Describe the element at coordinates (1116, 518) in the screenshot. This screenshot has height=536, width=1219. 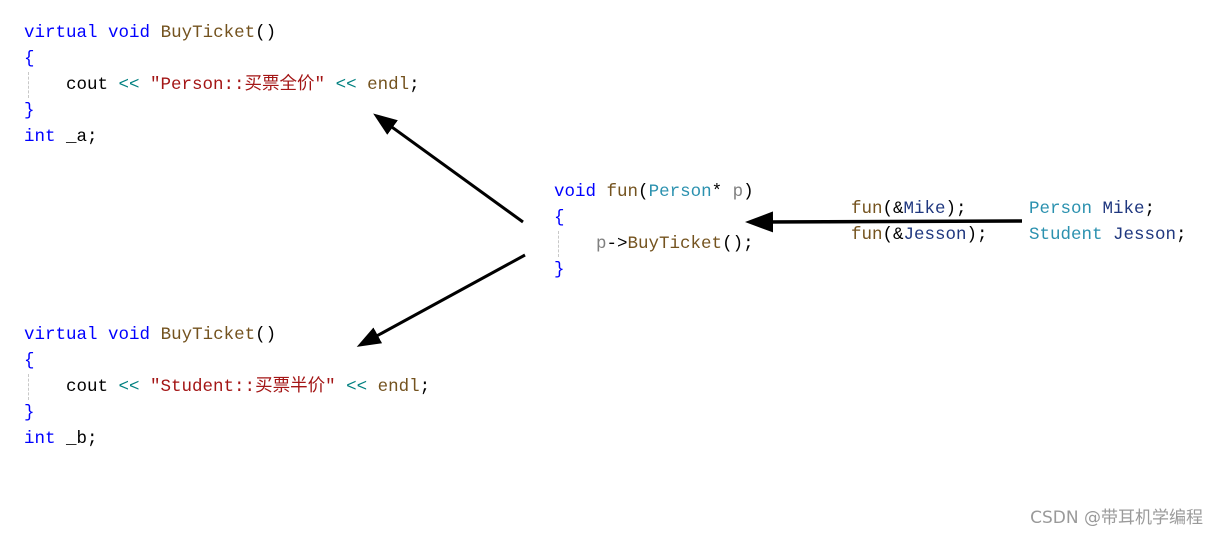
I see `watermark: CSDN @带耳机学编程` at that location.